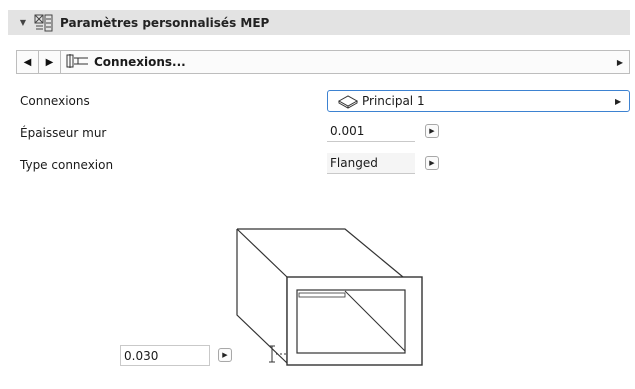  I want to click on dimension-marker-icon, so click(277, 354).